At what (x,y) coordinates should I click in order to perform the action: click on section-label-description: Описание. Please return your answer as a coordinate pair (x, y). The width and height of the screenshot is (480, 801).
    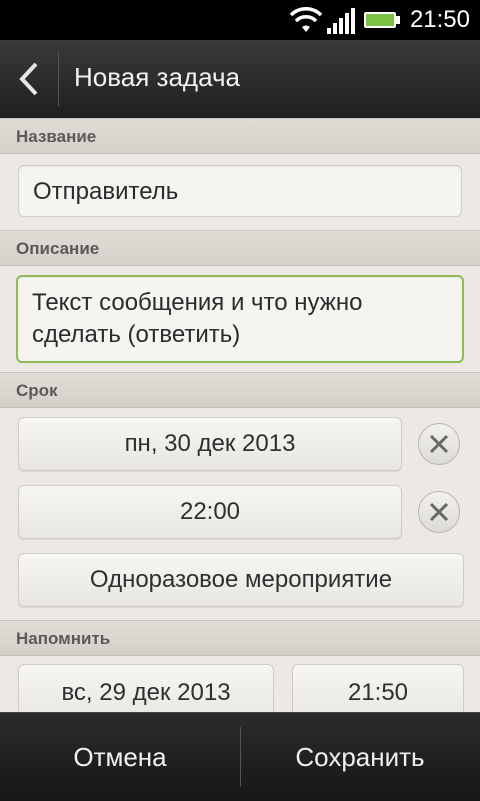
    Looking at the image, I should click on (58, 248).